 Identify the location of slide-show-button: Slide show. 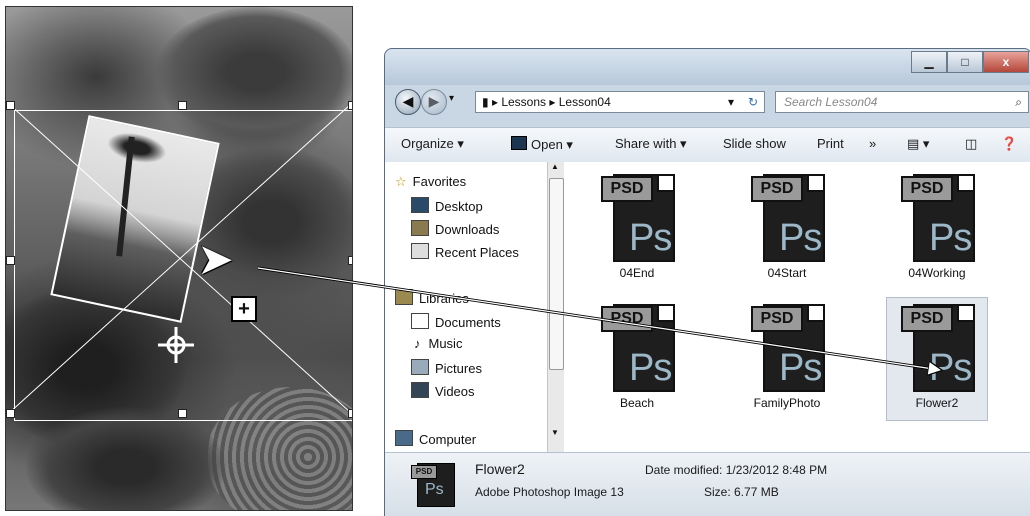
(754, 143).